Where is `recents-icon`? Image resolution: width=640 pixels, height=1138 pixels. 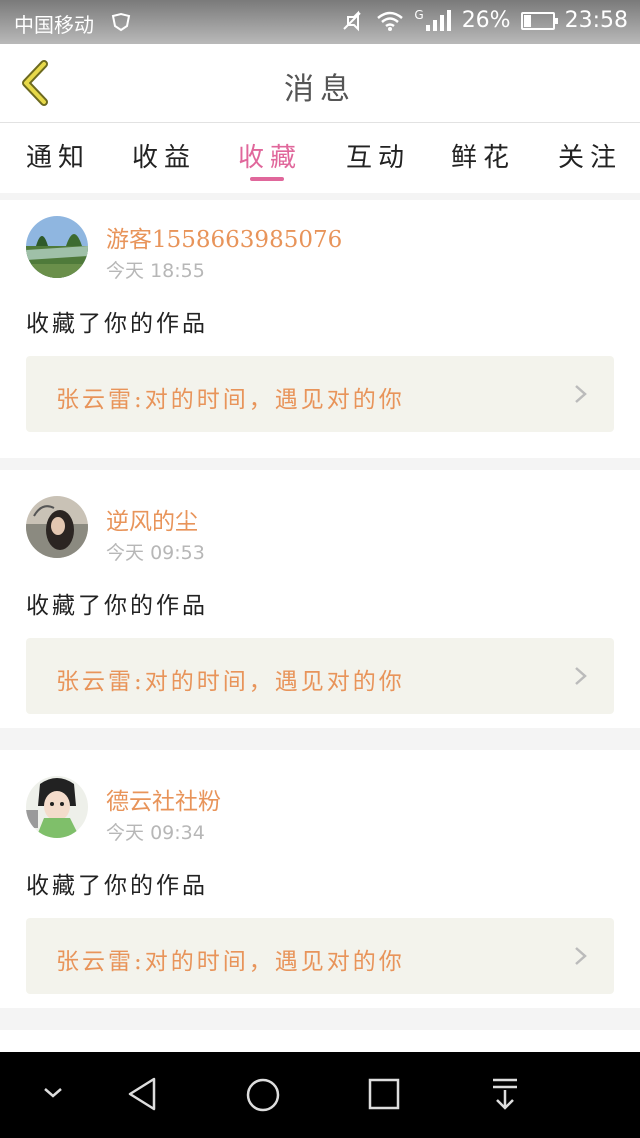
recents-icon is located at coordinates (384, 1094).